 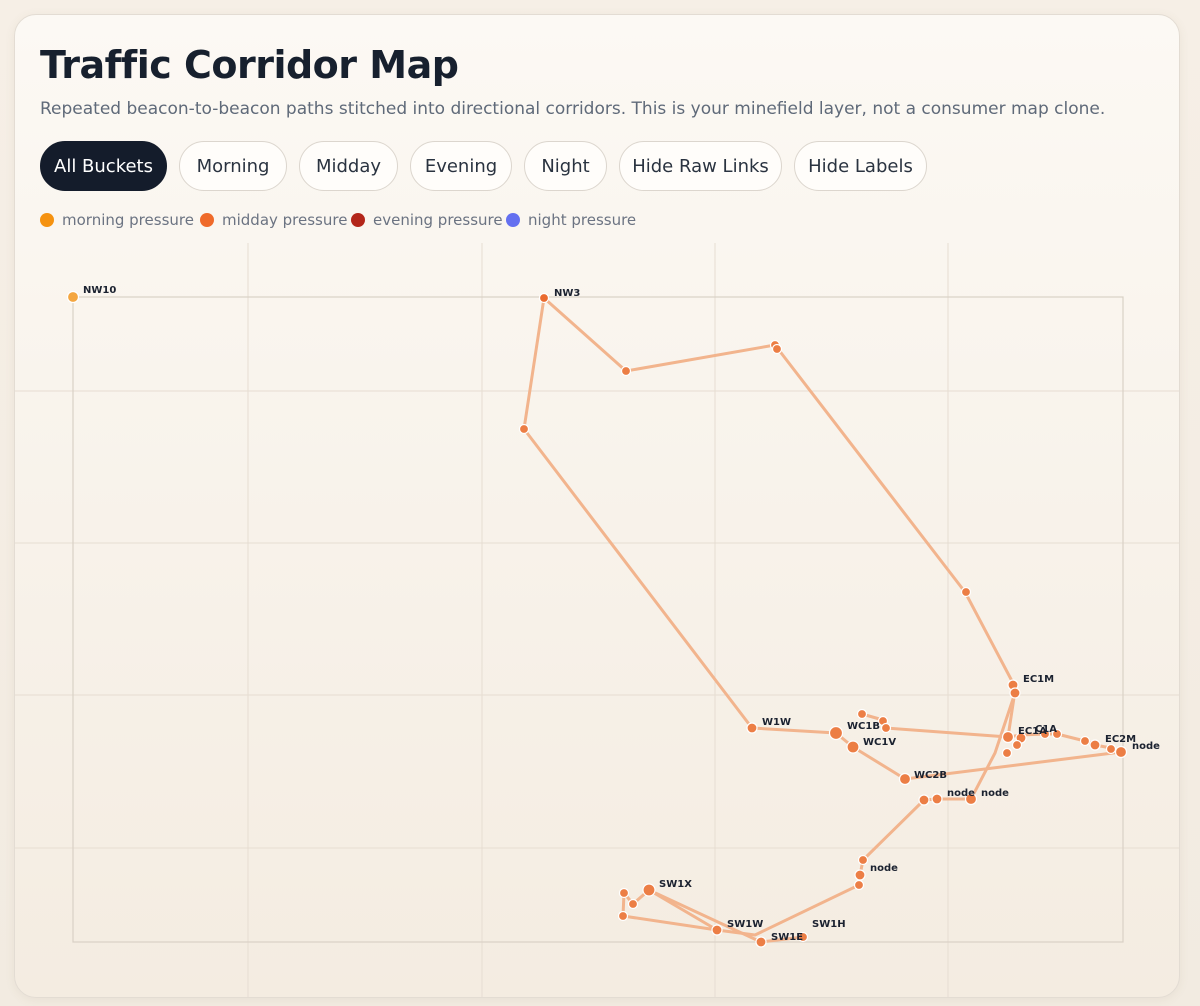 What do you see at coordinates (947, 799) in the screenshot?
I see `corridor-link-southbank` at bounding box center [947, 799].